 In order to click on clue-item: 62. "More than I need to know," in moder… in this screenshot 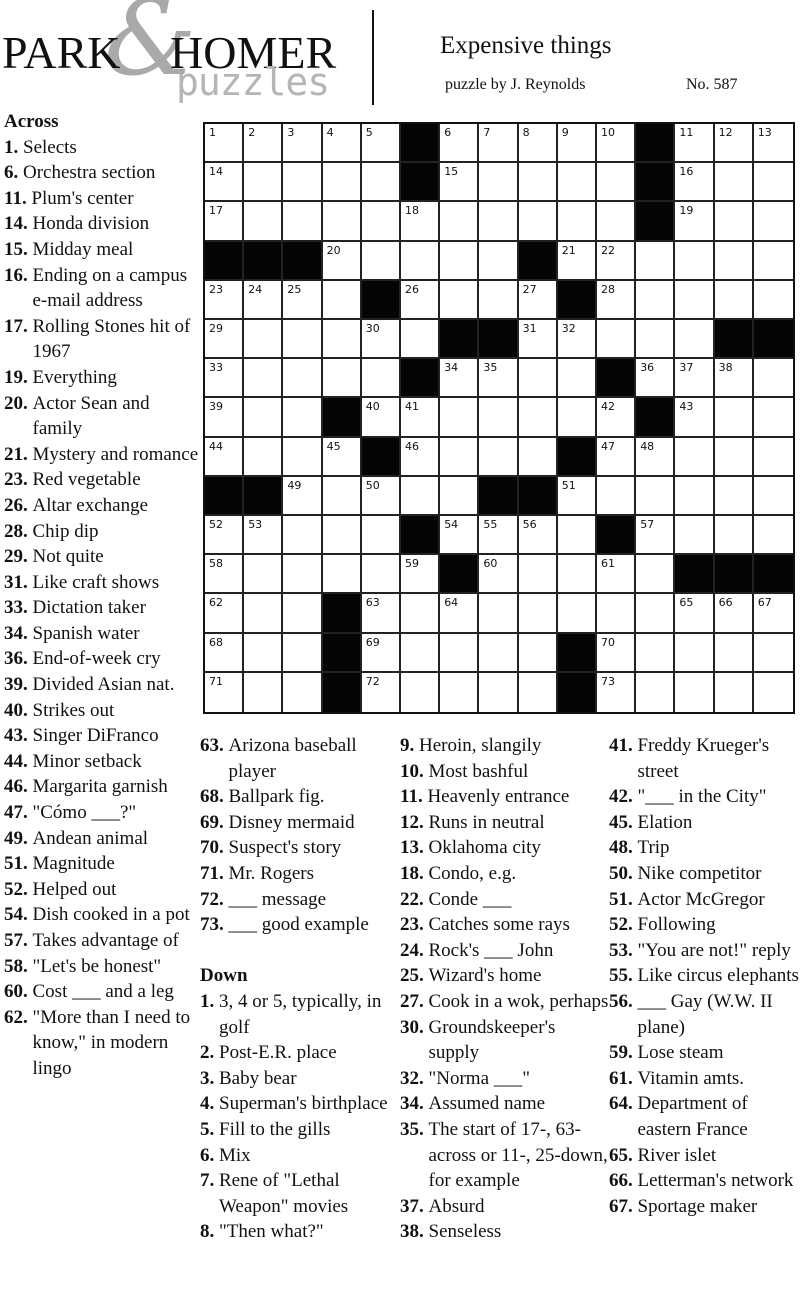, I will do `click(101, 1043)`.